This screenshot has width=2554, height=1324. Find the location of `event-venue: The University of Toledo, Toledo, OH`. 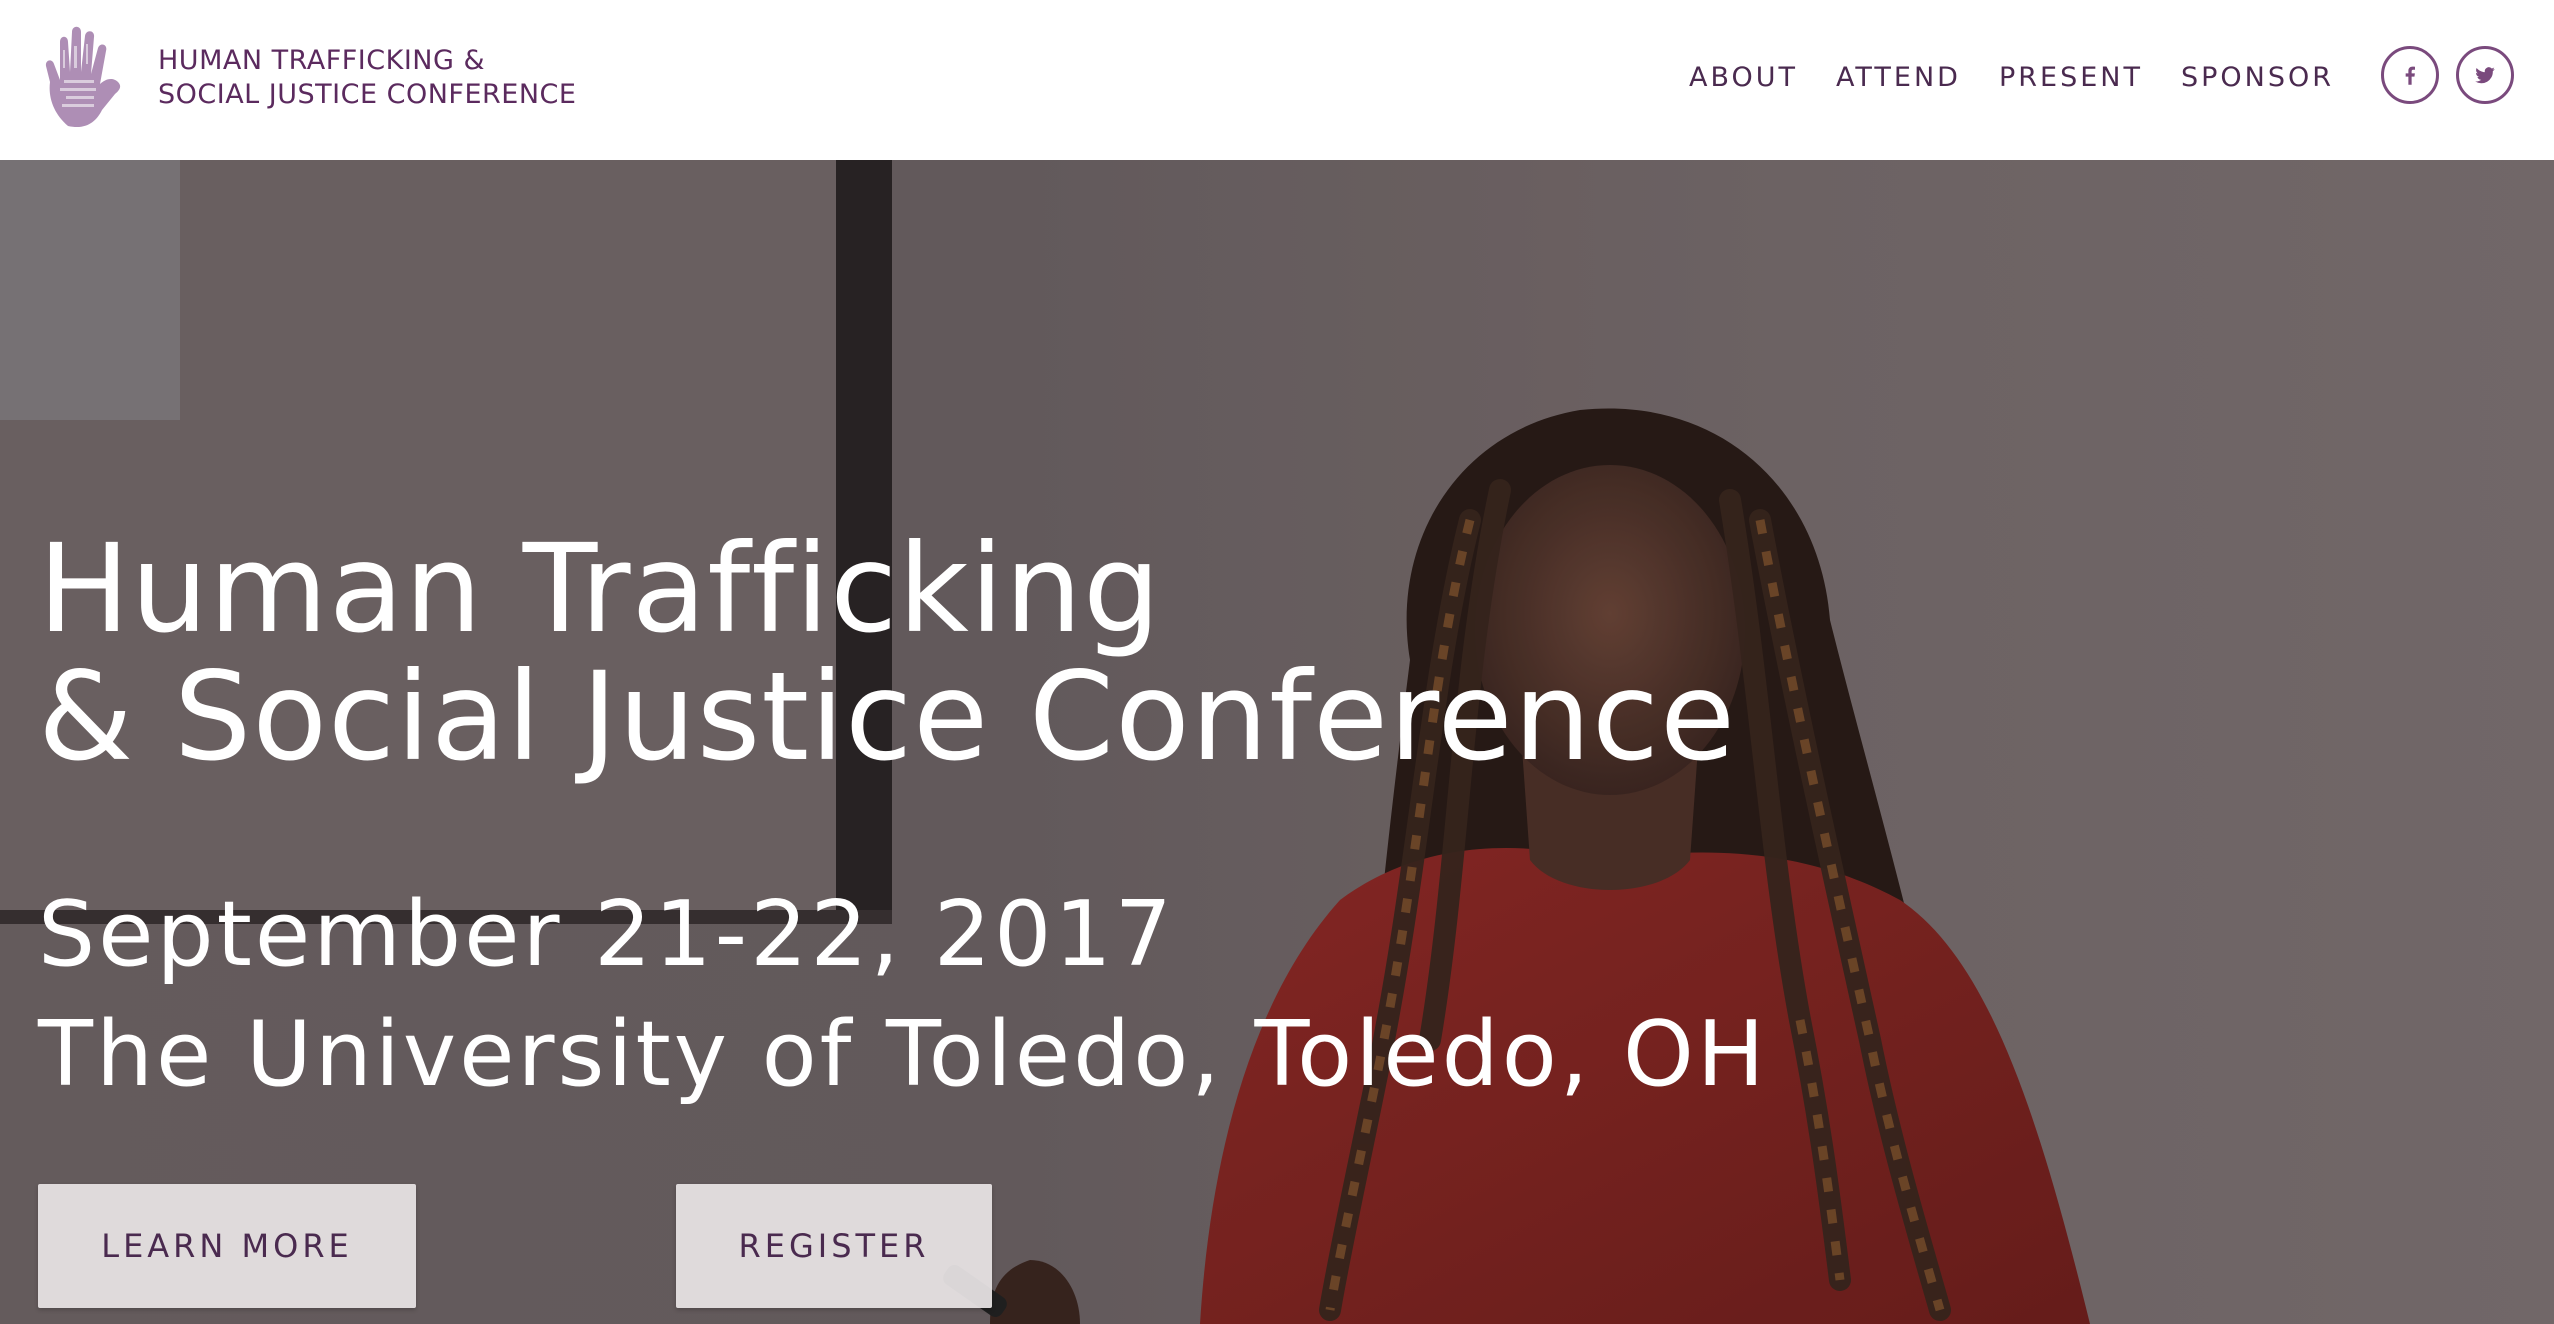

event-venue: The University of Toledo, Toledo, OH is located at coordinates (903, 1054).